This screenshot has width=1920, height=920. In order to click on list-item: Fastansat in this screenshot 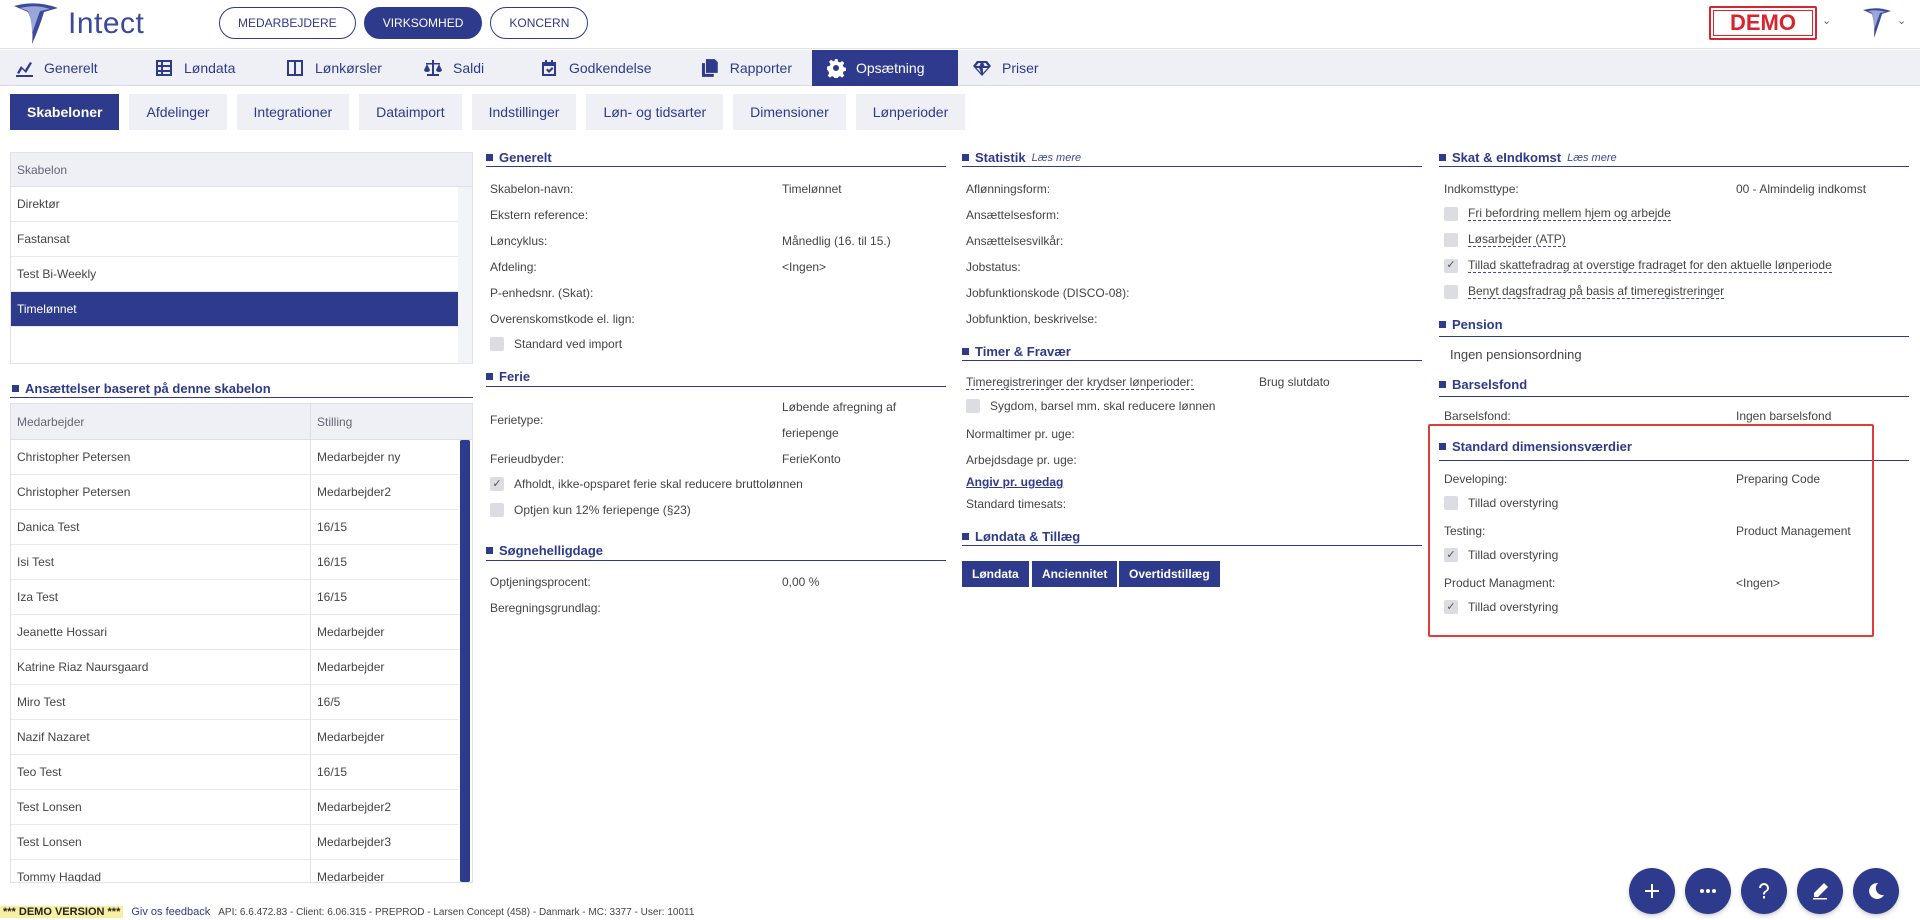, I will do `click(235, 239)`.